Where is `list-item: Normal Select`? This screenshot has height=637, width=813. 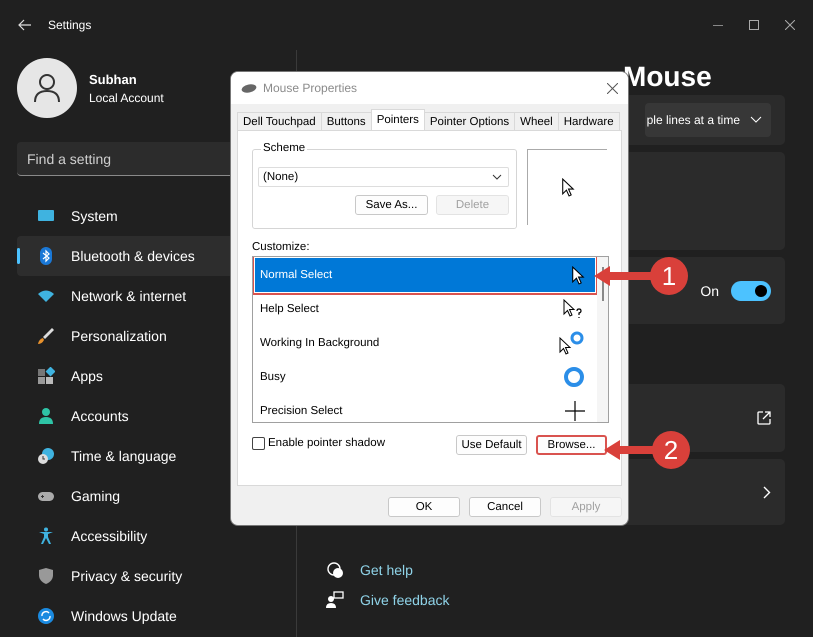
list-item: Normal Select is located at coordinates (425, 275).